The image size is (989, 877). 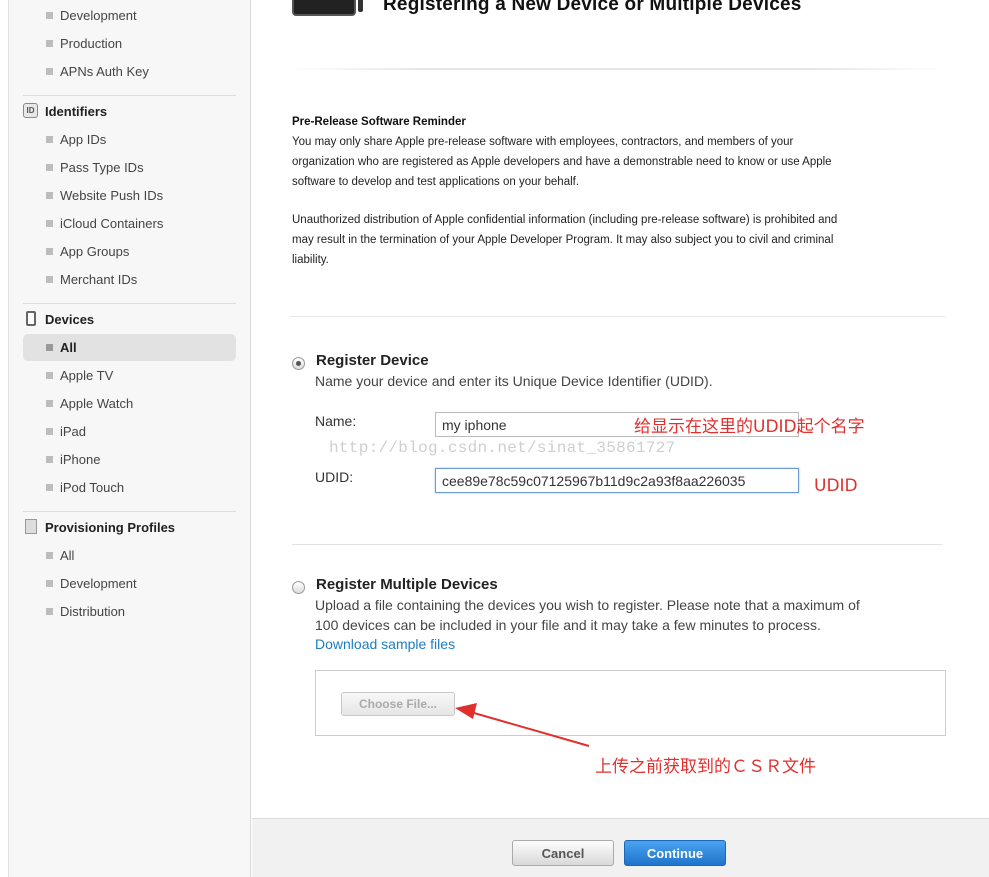 I want to click on sidebar-item-profiles-development: Development, so click(x=129, y=583).